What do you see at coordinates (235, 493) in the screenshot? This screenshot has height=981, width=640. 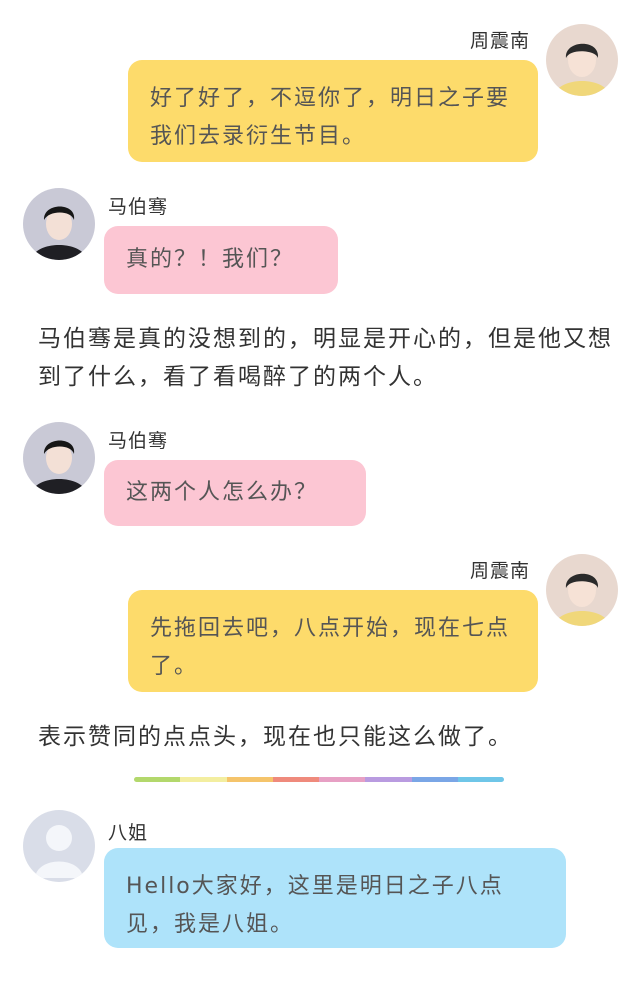 I see `message-bubble: 这两个人怎么办？` at bounding box center [235, 493].